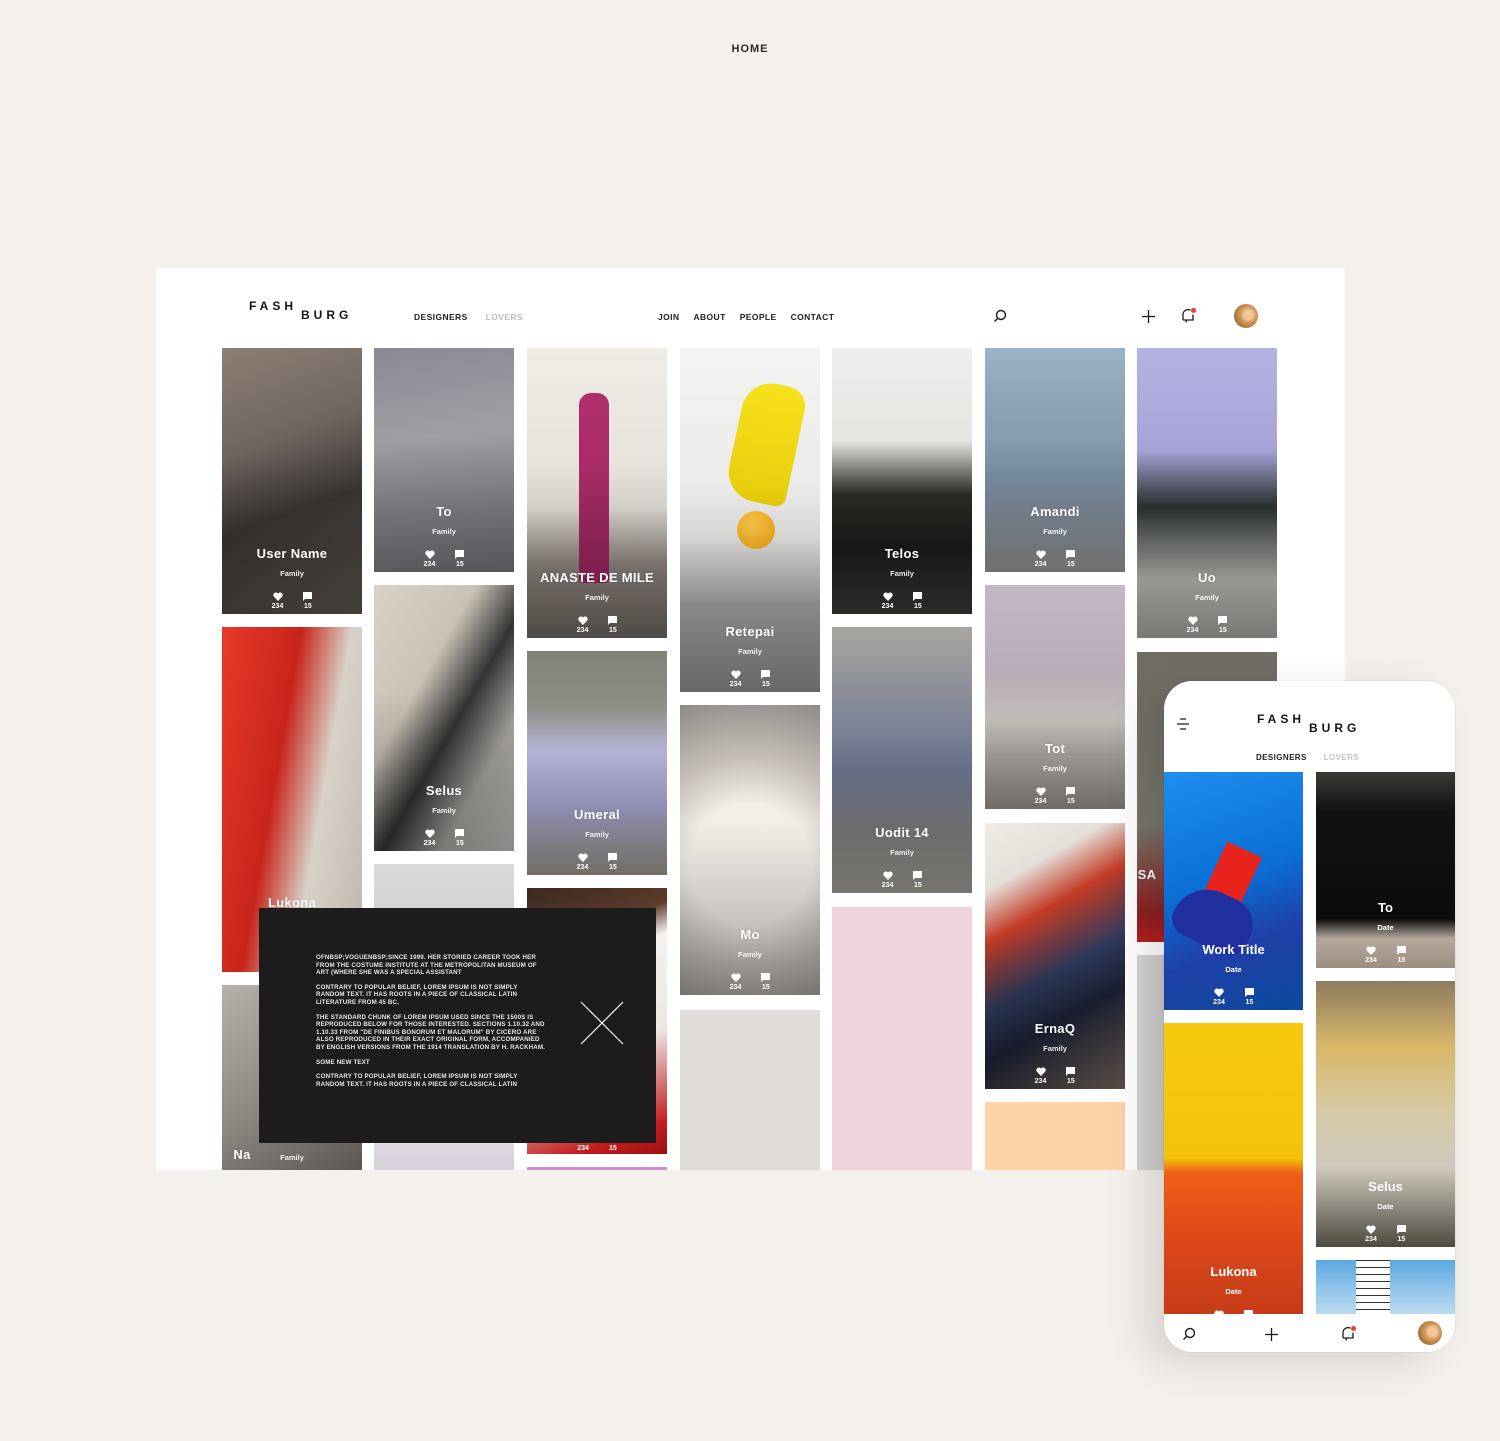 The image size is (1500, 1441). Describe the element at coordinates (444, 511) in the screenshot. I see `card-title: To` at that location.